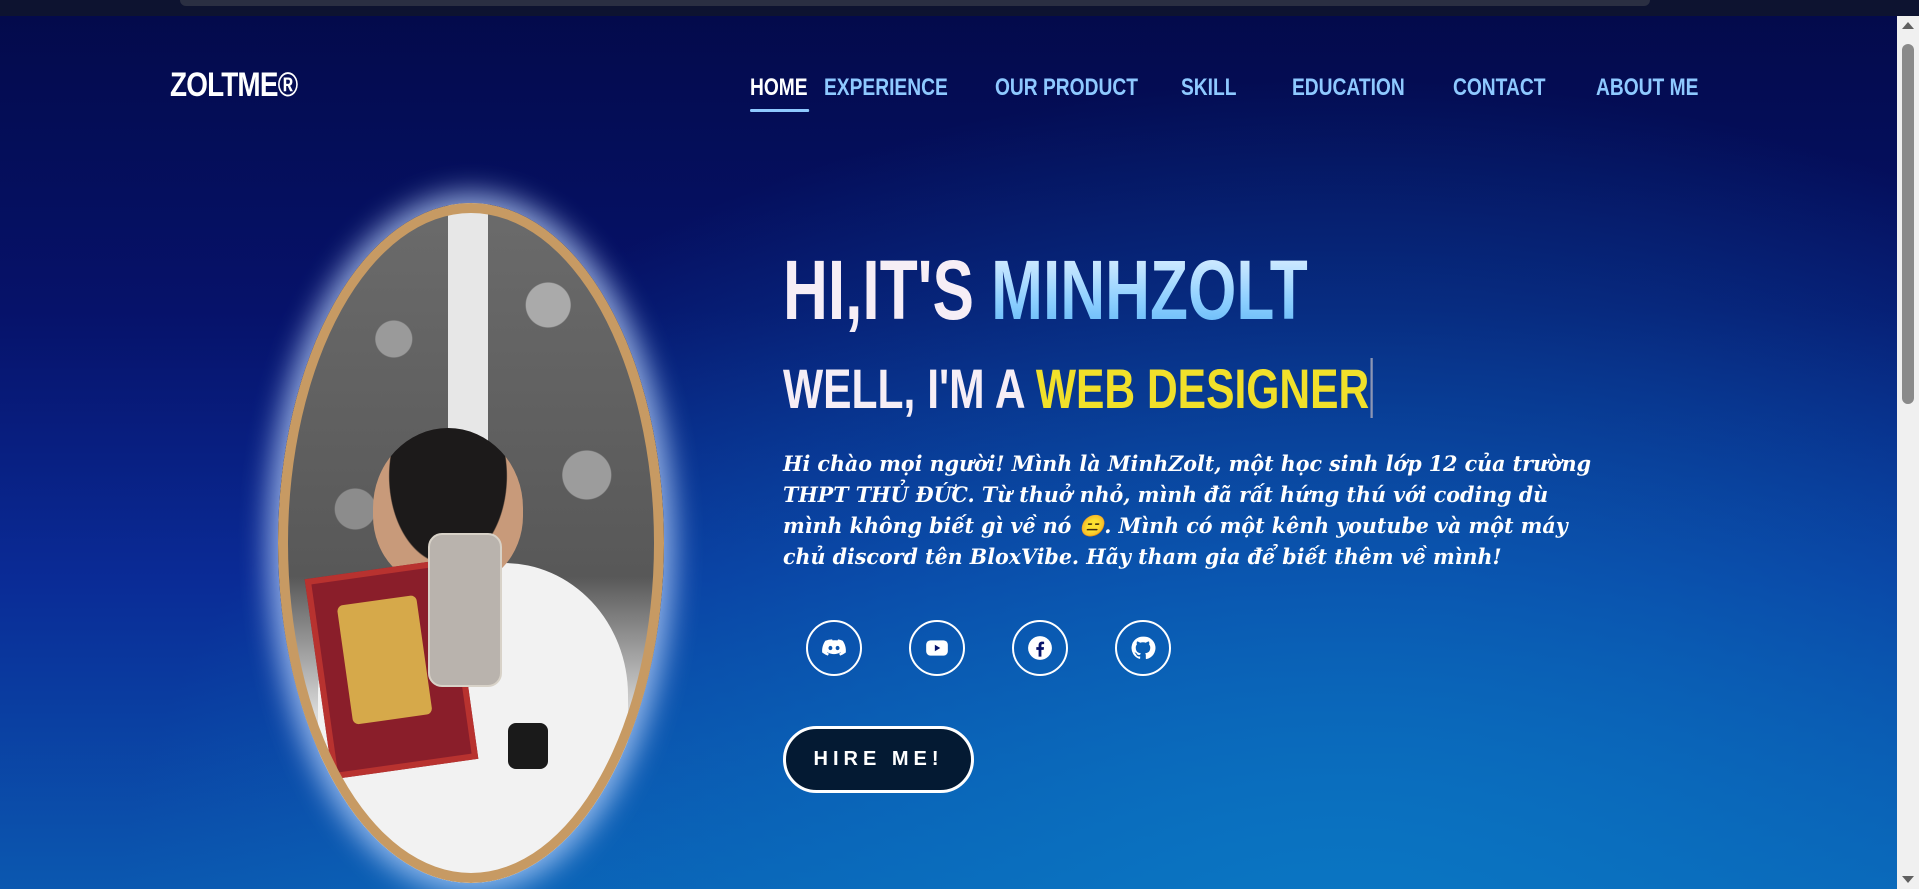 This screenshot has width=1919, height=889. Describe the element at coordinates (878, 759) in the screenshot. I see `hire-me-button: HIRE ME!` at that location.